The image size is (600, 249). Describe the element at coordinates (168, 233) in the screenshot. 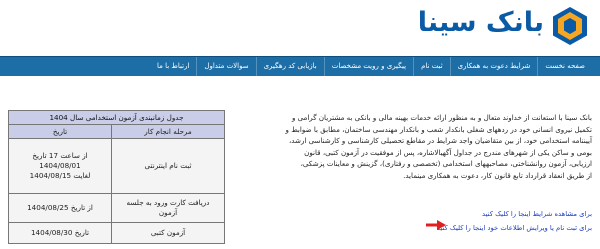

I see `step-cell: آزمون کتبی` at that location.